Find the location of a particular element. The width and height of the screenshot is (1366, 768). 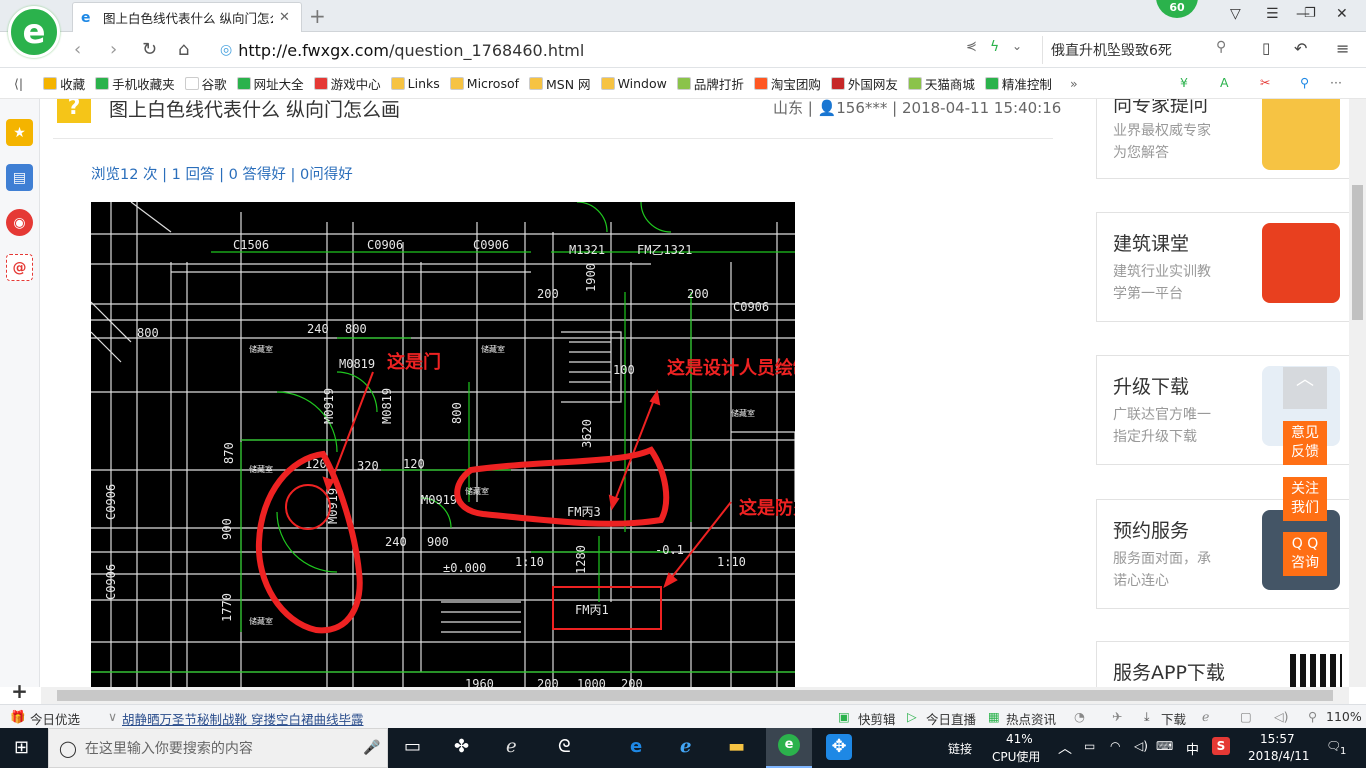

sogou-icon: S is located at coordinates (1221, 746).